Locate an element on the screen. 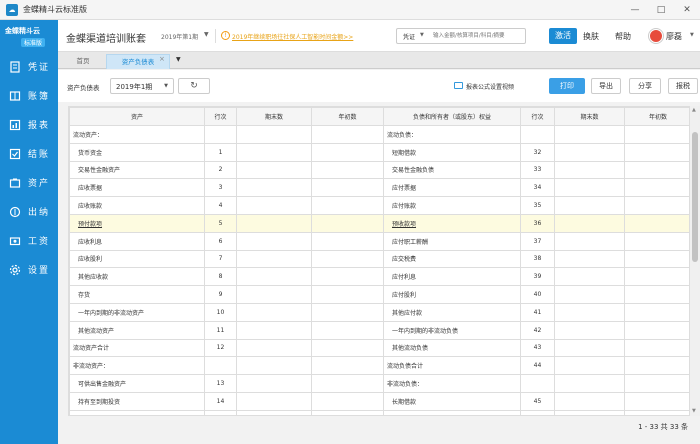  asset-line-cell: 15 is located at coordinates (220, 412).